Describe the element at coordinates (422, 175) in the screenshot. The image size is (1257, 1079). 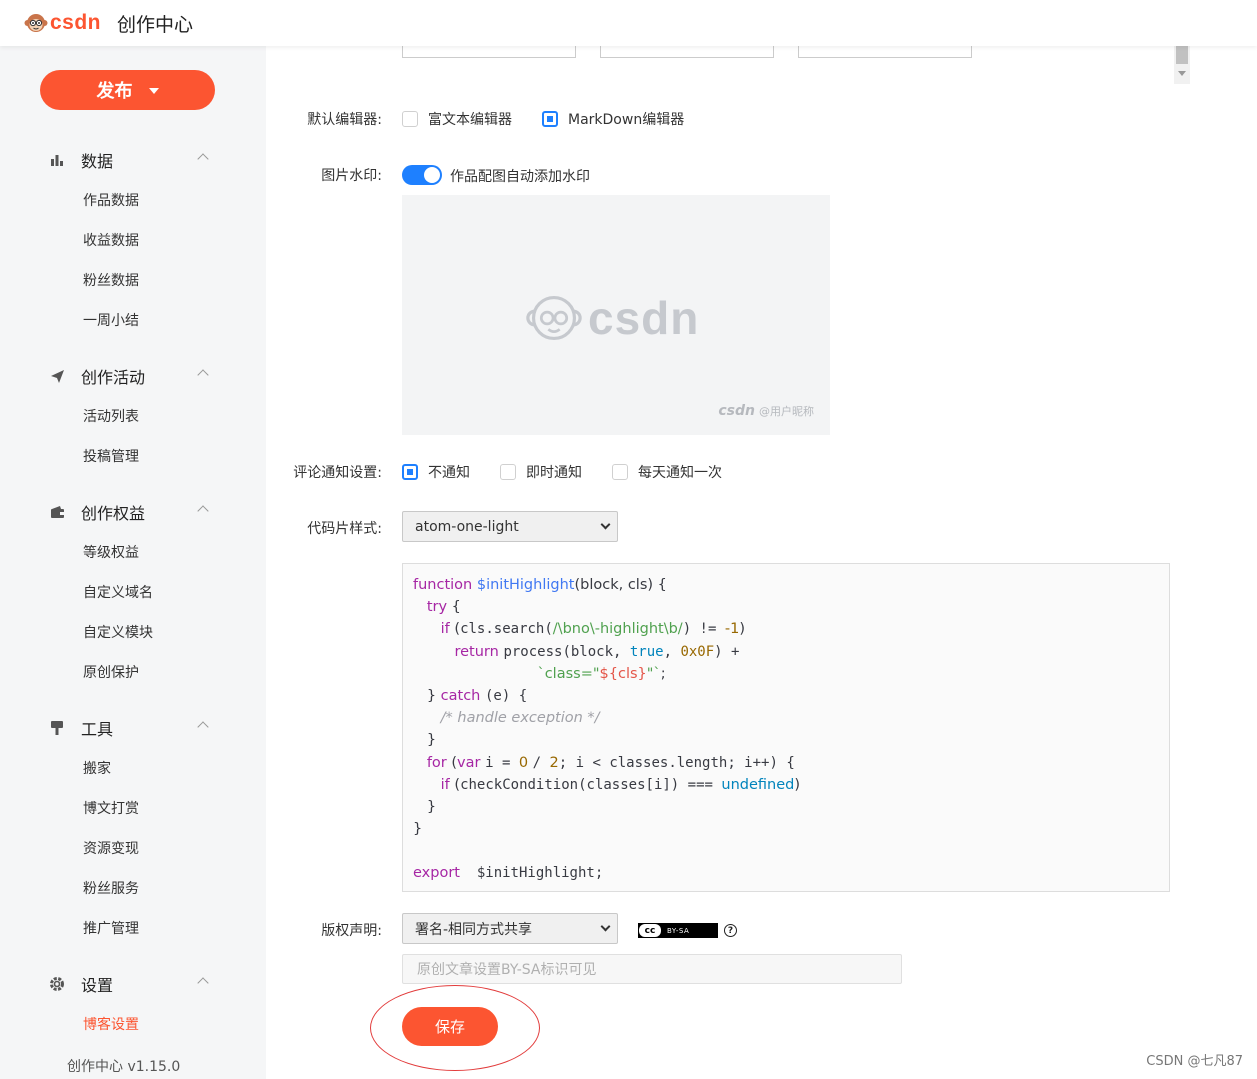
I see `watermark-toggle` at that location.